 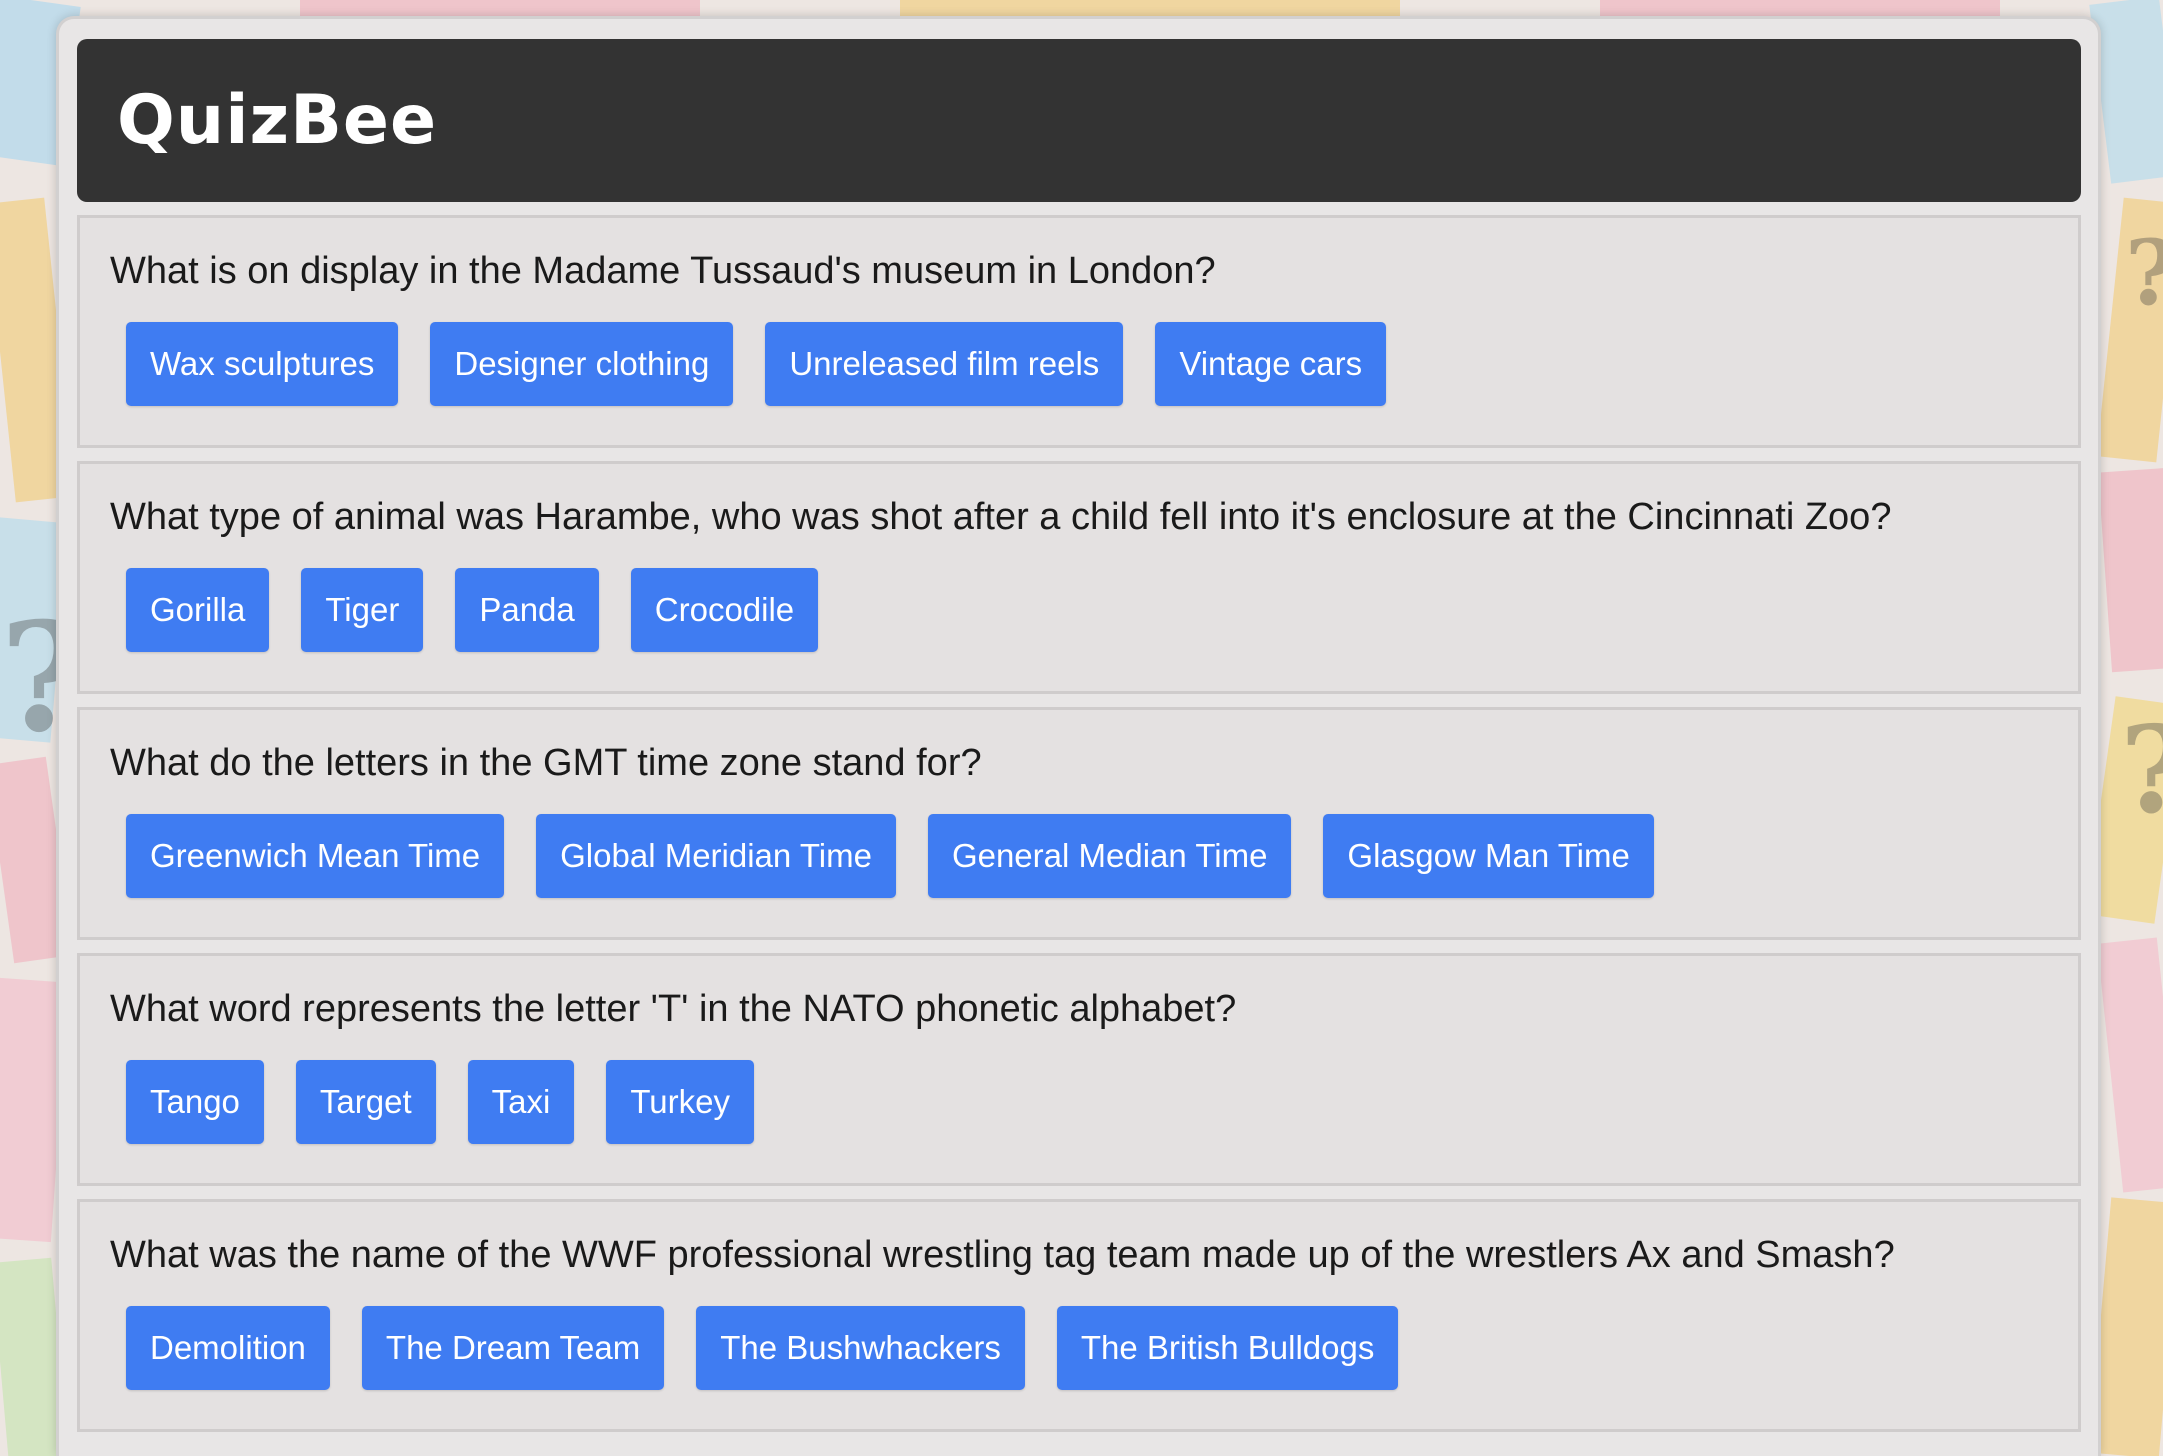 I want to click on answer-button: Crocodile, so click(x=724, y=610).